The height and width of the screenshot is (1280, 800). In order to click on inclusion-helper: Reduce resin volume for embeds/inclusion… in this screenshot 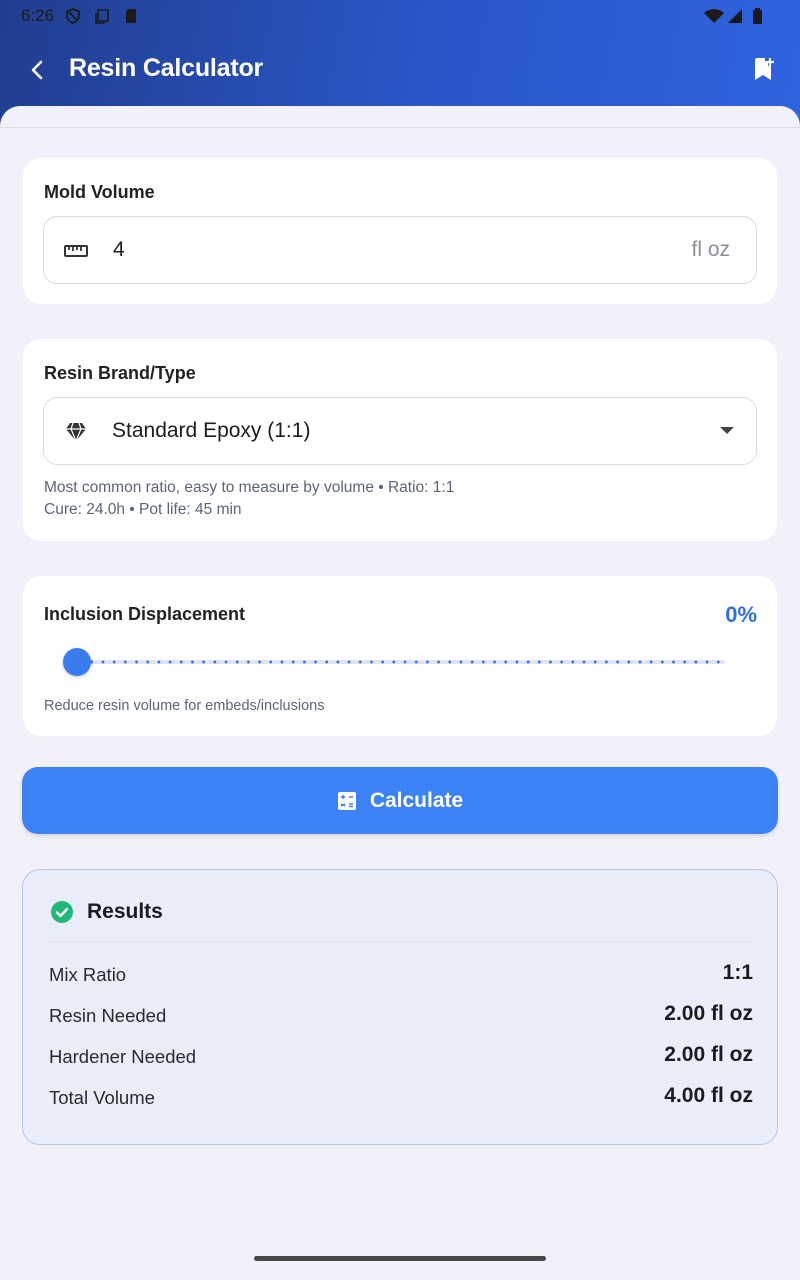, I will do `click(184, 706)`.